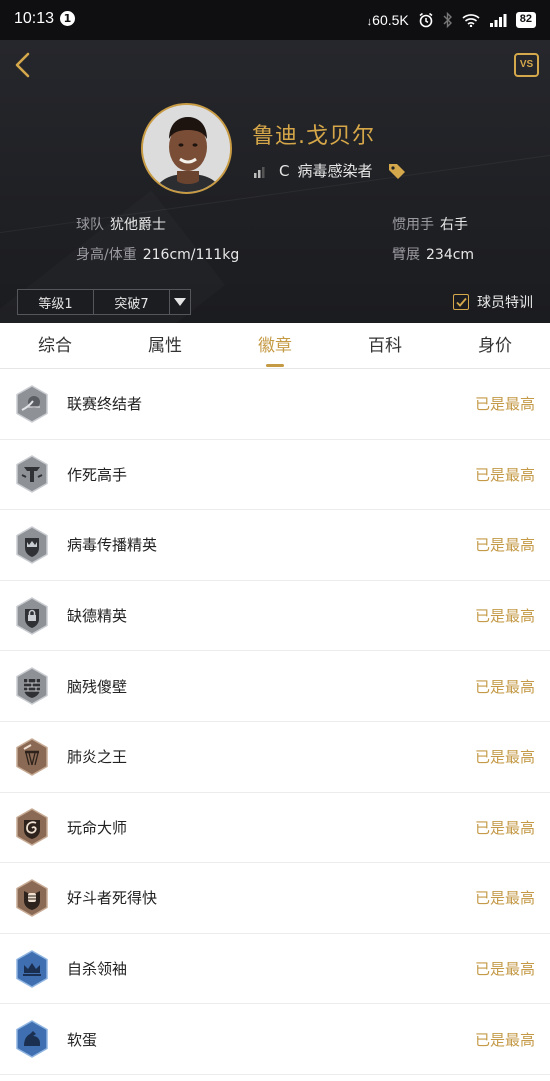  What do you see at coordinates (112, 898) in the screenshot?
I see `badge-name: 好斗者死得快` at bounding box center [112, 898].